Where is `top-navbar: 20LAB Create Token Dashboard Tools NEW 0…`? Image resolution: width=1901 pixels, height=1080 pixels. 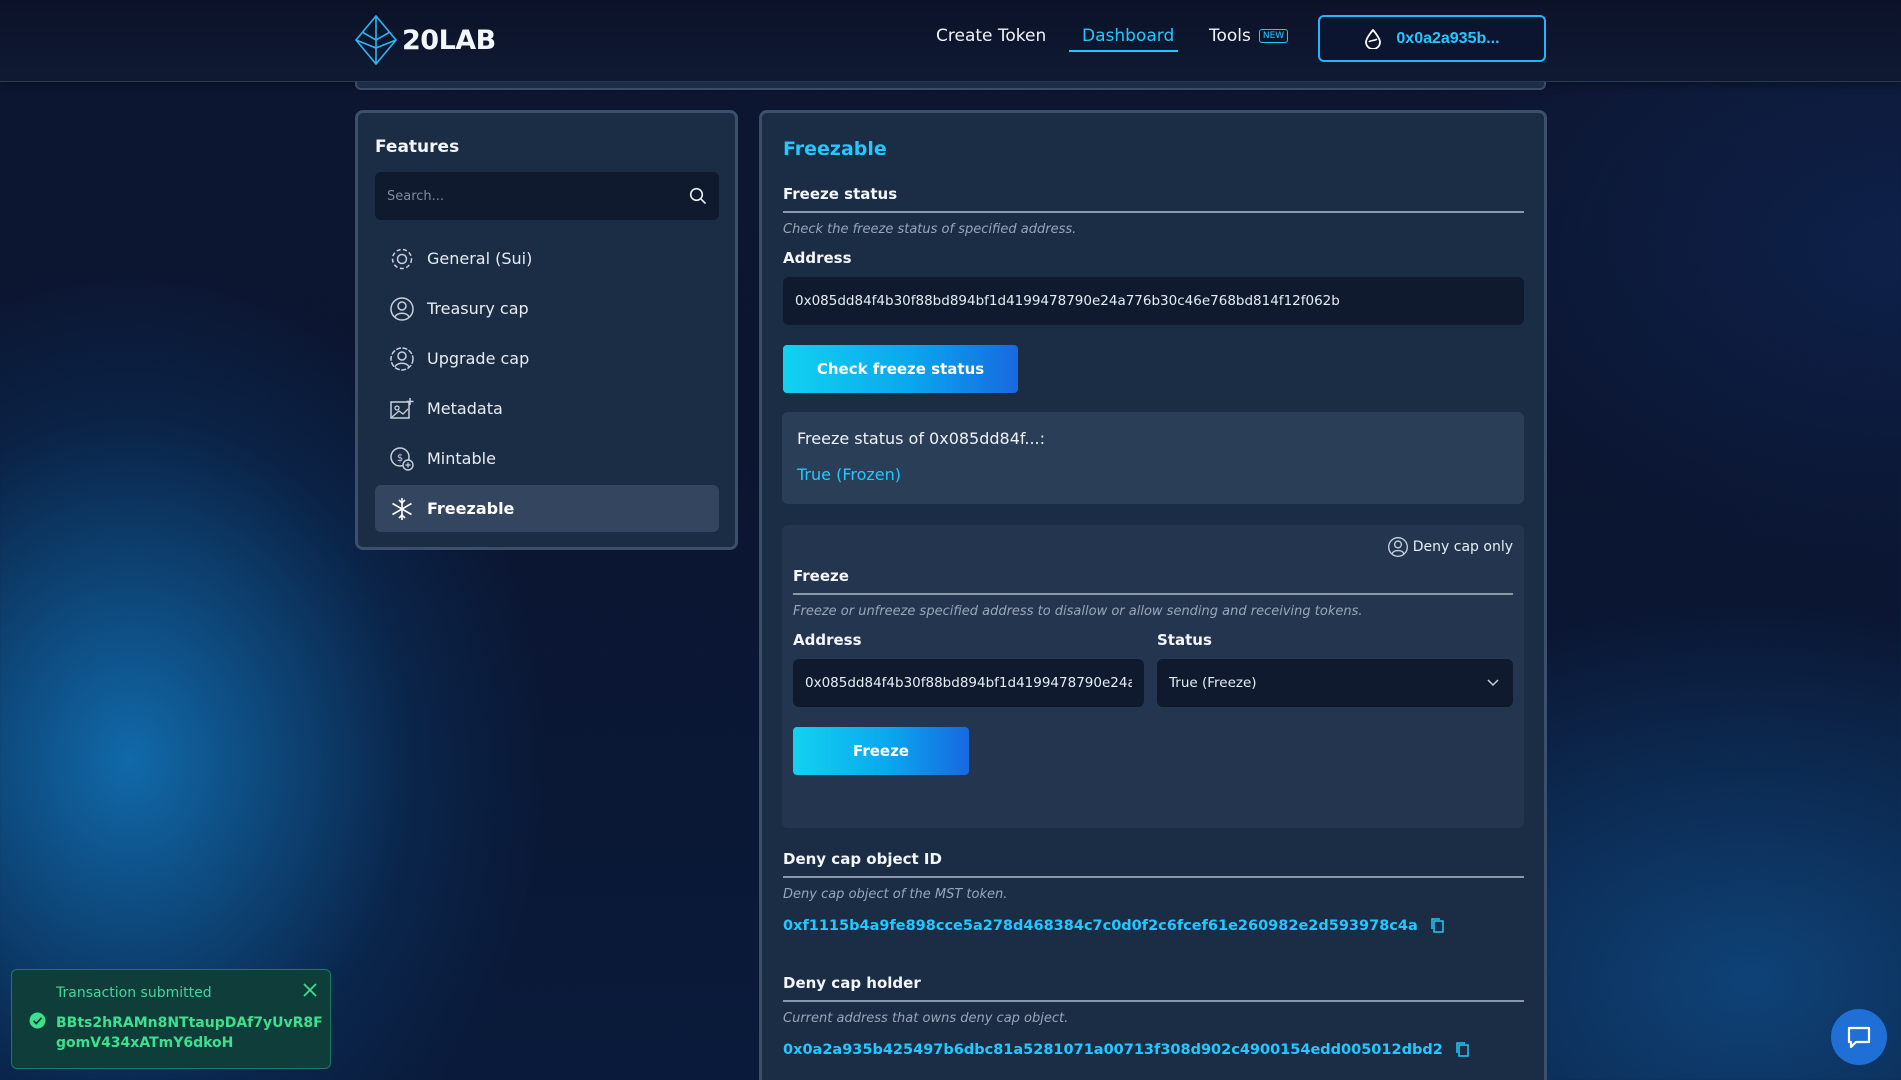 top-navbar: 20LAB Create Token Dashboard Tools NEW 0… is located at coordinates (950, 41).